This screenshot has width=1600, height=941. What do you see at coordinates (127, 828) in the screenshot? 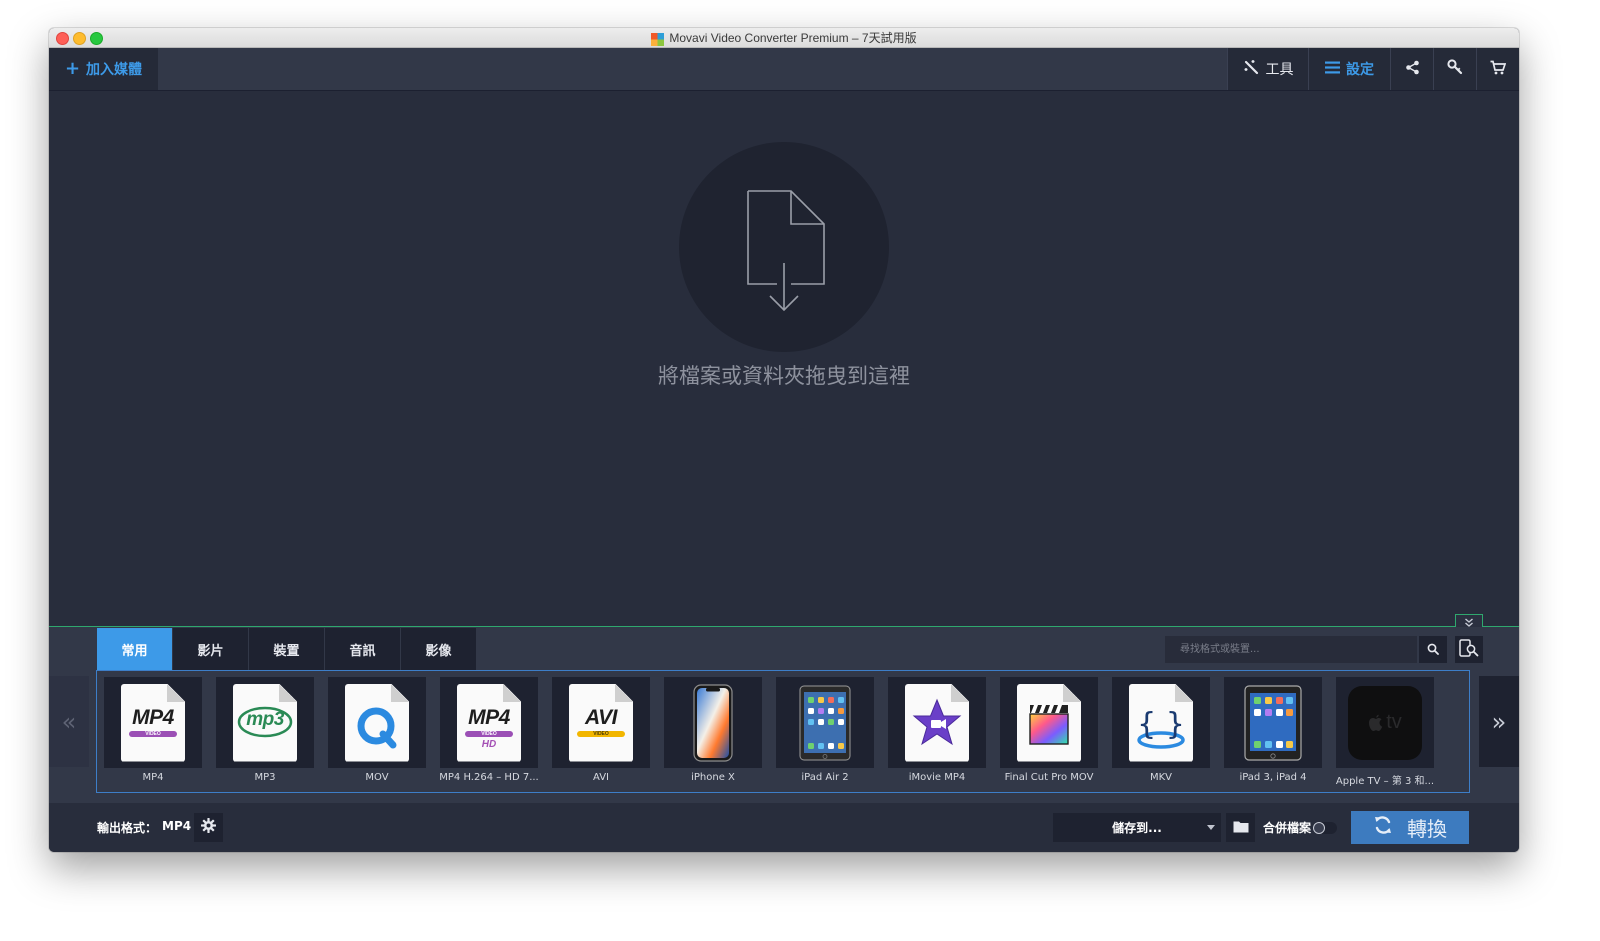
I see `output-format-label: 輸出格式：` at bounding box center [127, 828].